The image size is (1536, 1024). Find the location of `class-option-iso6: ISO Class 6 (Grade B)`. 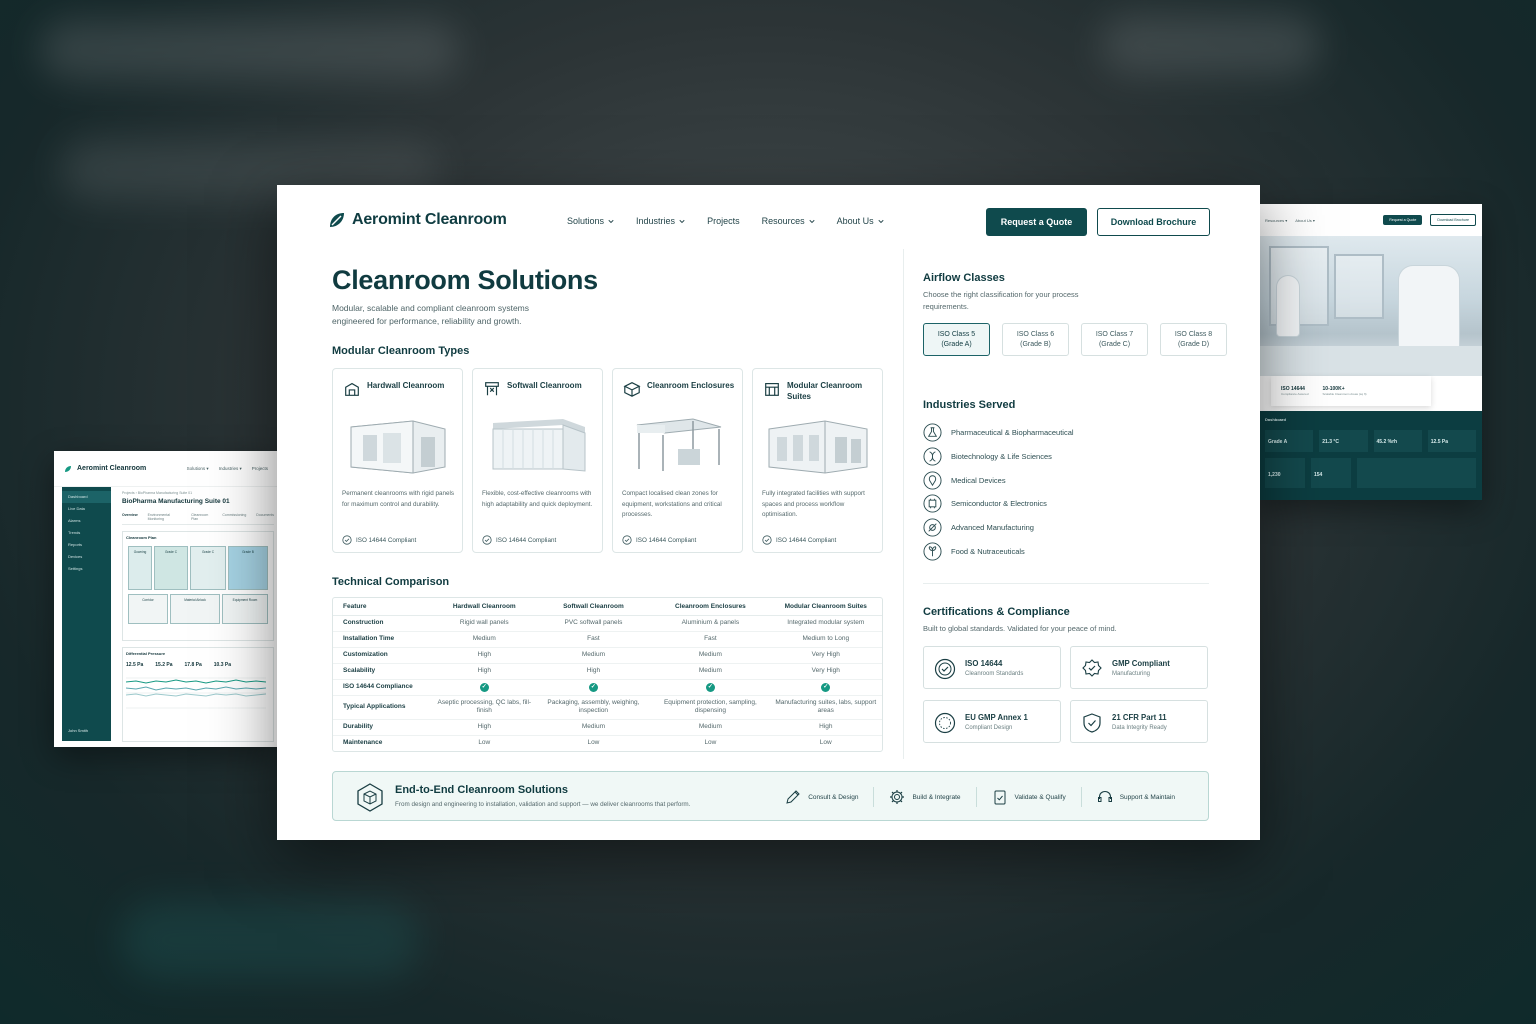

class-option-iso6: ISO Class 6 (Grade B) is located at coordinates (1035, 339).